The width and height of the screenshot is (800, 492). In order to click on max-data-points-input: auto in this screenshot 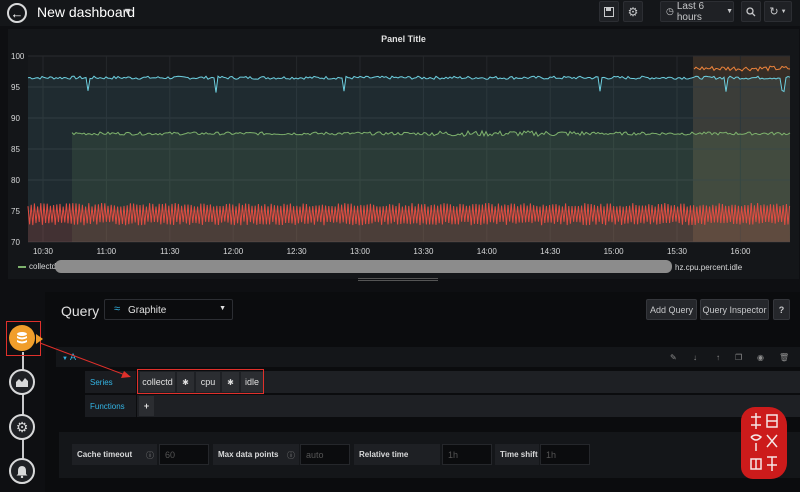, I will do `click(325, 454)`.